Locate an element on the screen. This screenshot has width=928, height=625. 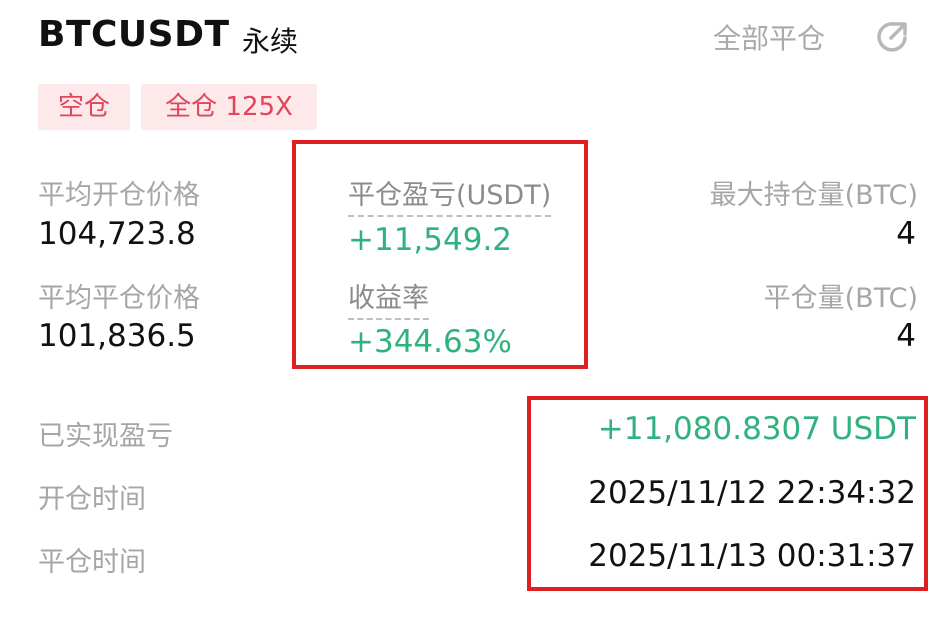
details-highlight-box is located at coordinates (727, 493).